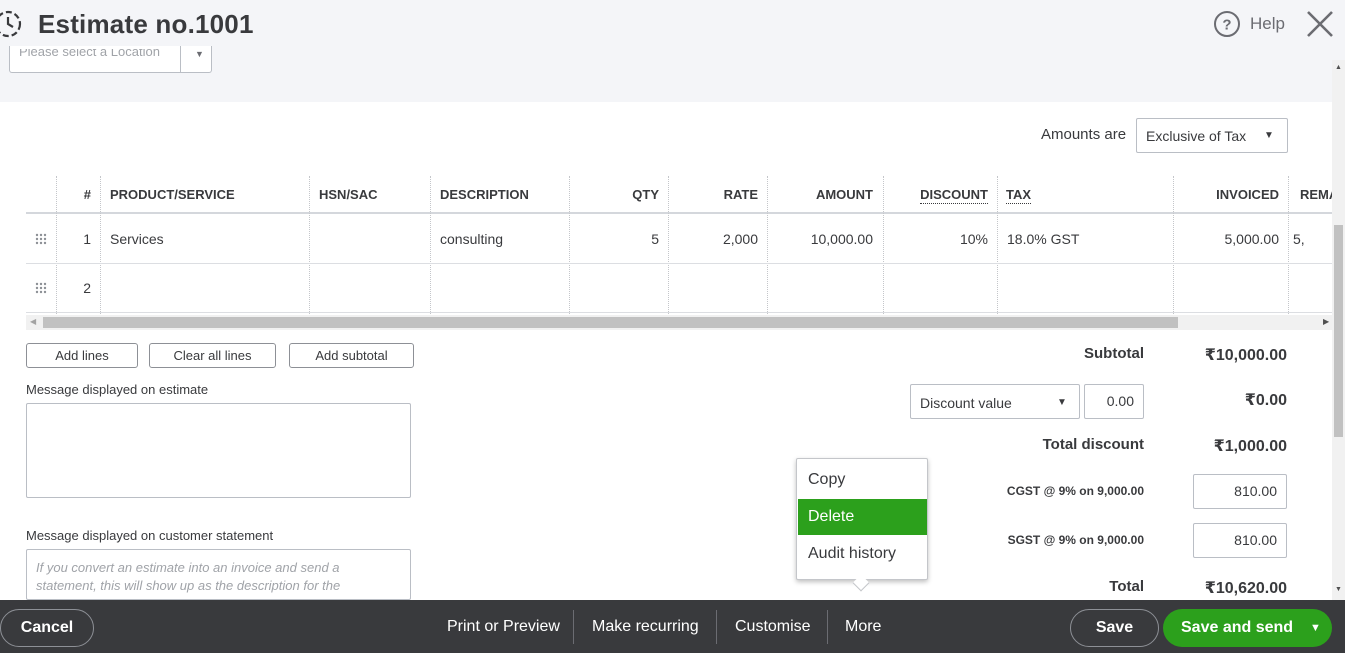 The width and height of the screenshot is (1345, 653). I want to click on amounts-are-value: Exclusive of Tax, so click(1196, 136).